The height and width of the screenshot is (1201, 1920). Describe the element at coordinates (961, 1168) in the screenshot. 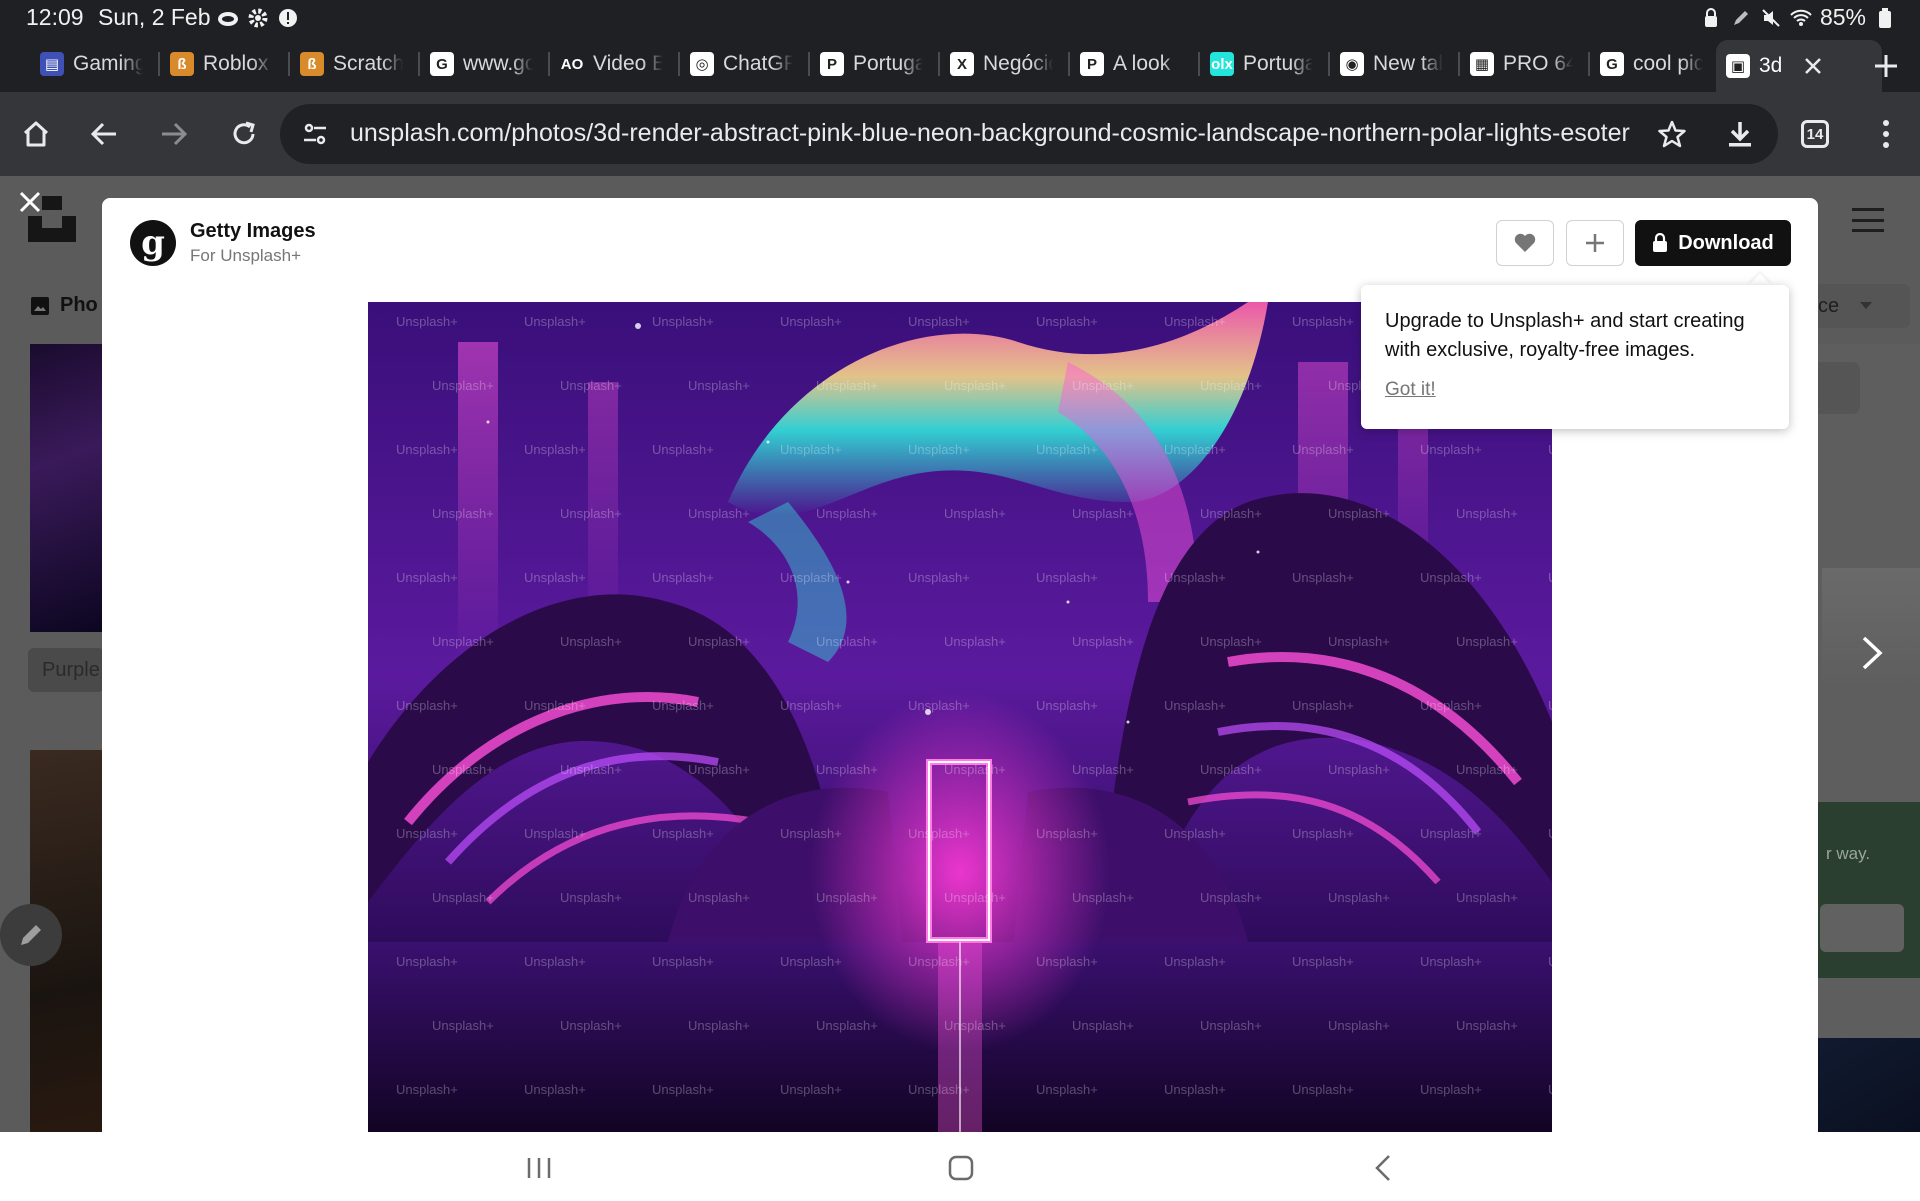

I see `home-nav-button` at that location.